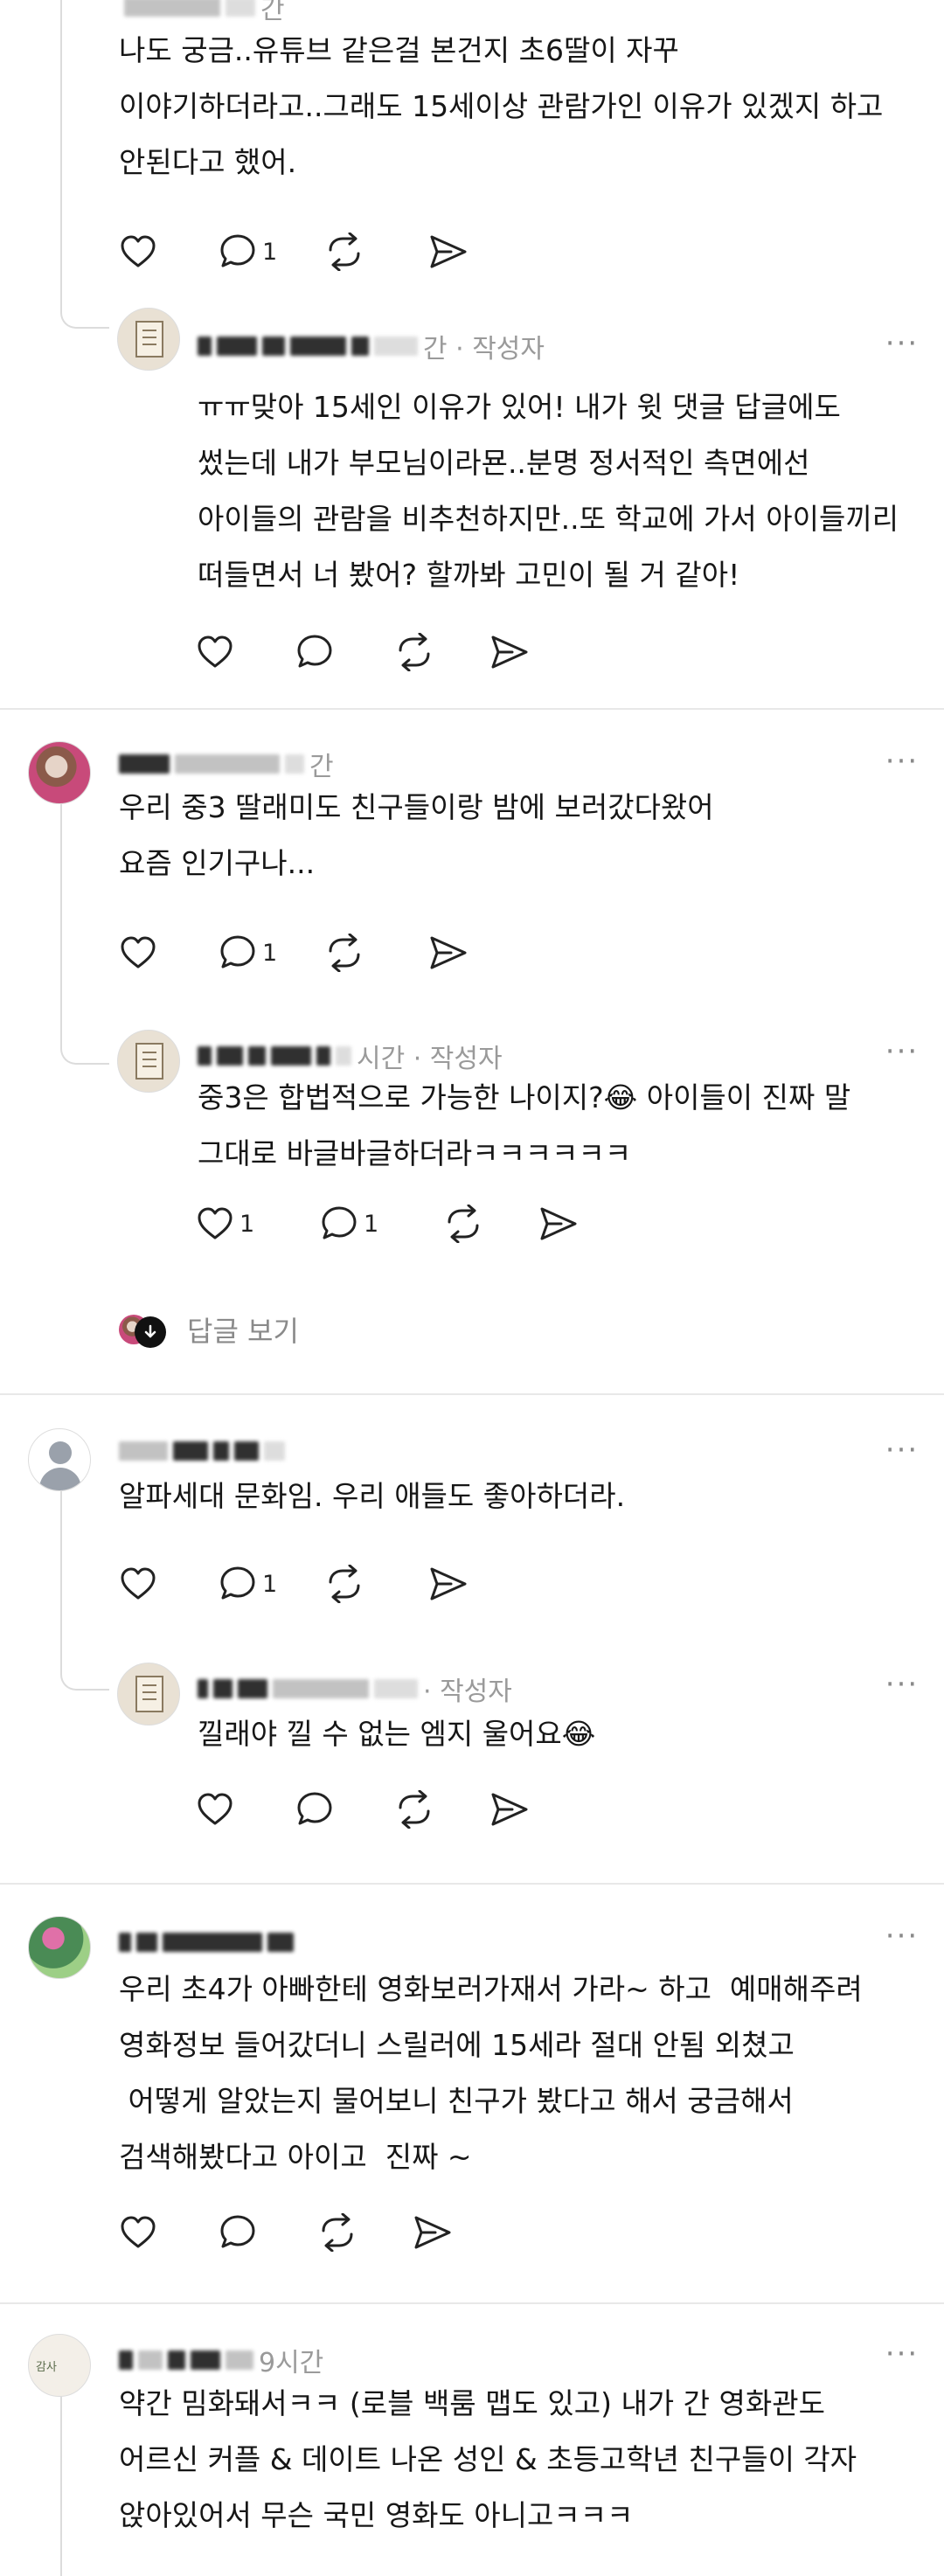 The width and height of the screenshot is (944, 2576). I want to click on comment-author: · 작성자, so click(355, 1689).